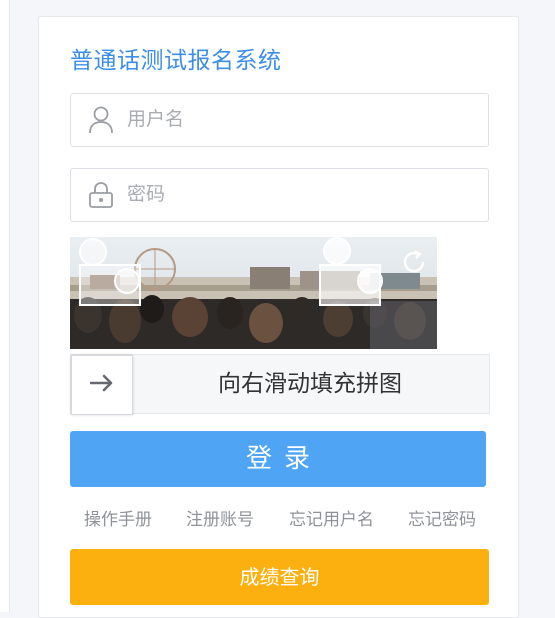  What do you see at coordinates (253, 293) in the screenshot?
I see `captcha-image` at bounding box center [253, 293].